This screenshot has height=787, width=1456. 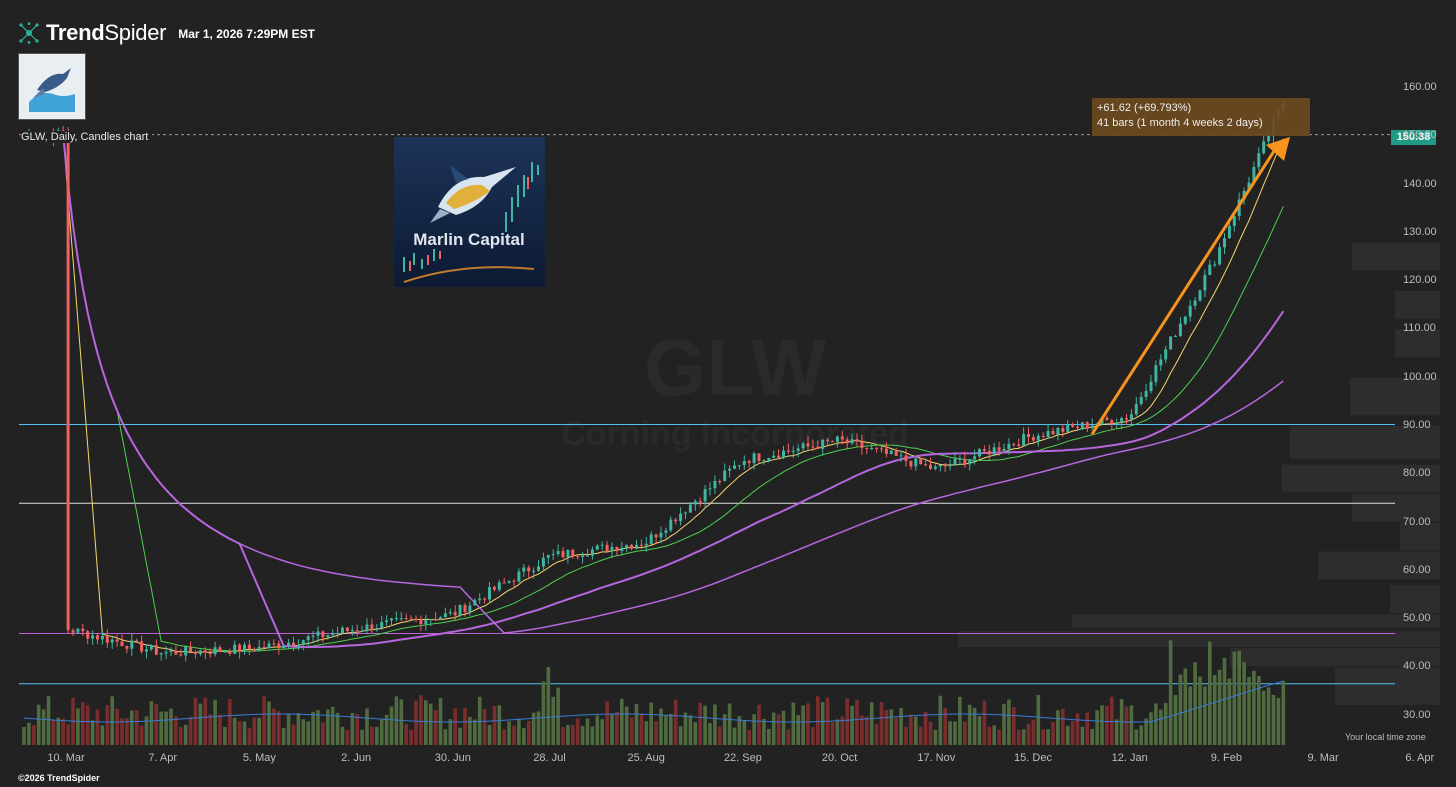 What do you see at coordinates (1185, 290) in the screenshot?
I see `measure-arrow-line` at bounding box center [1185, 290].